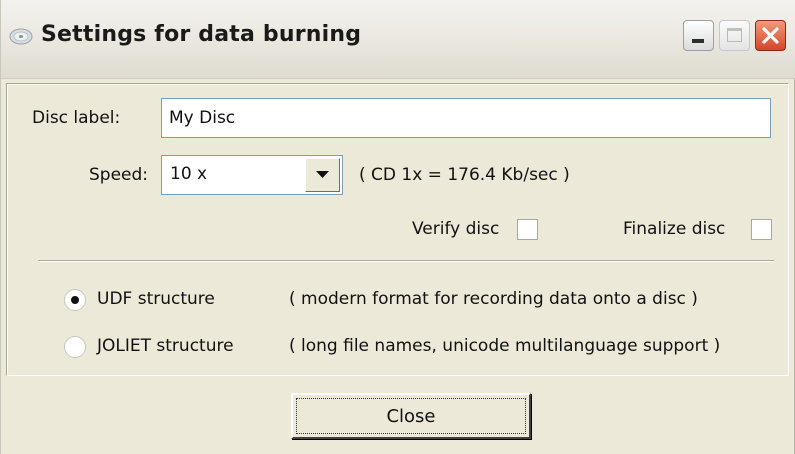  Describe the element at coordinates (456, 229) in the screenshot. I see `verify-disc-label: Verify disc` at that location.